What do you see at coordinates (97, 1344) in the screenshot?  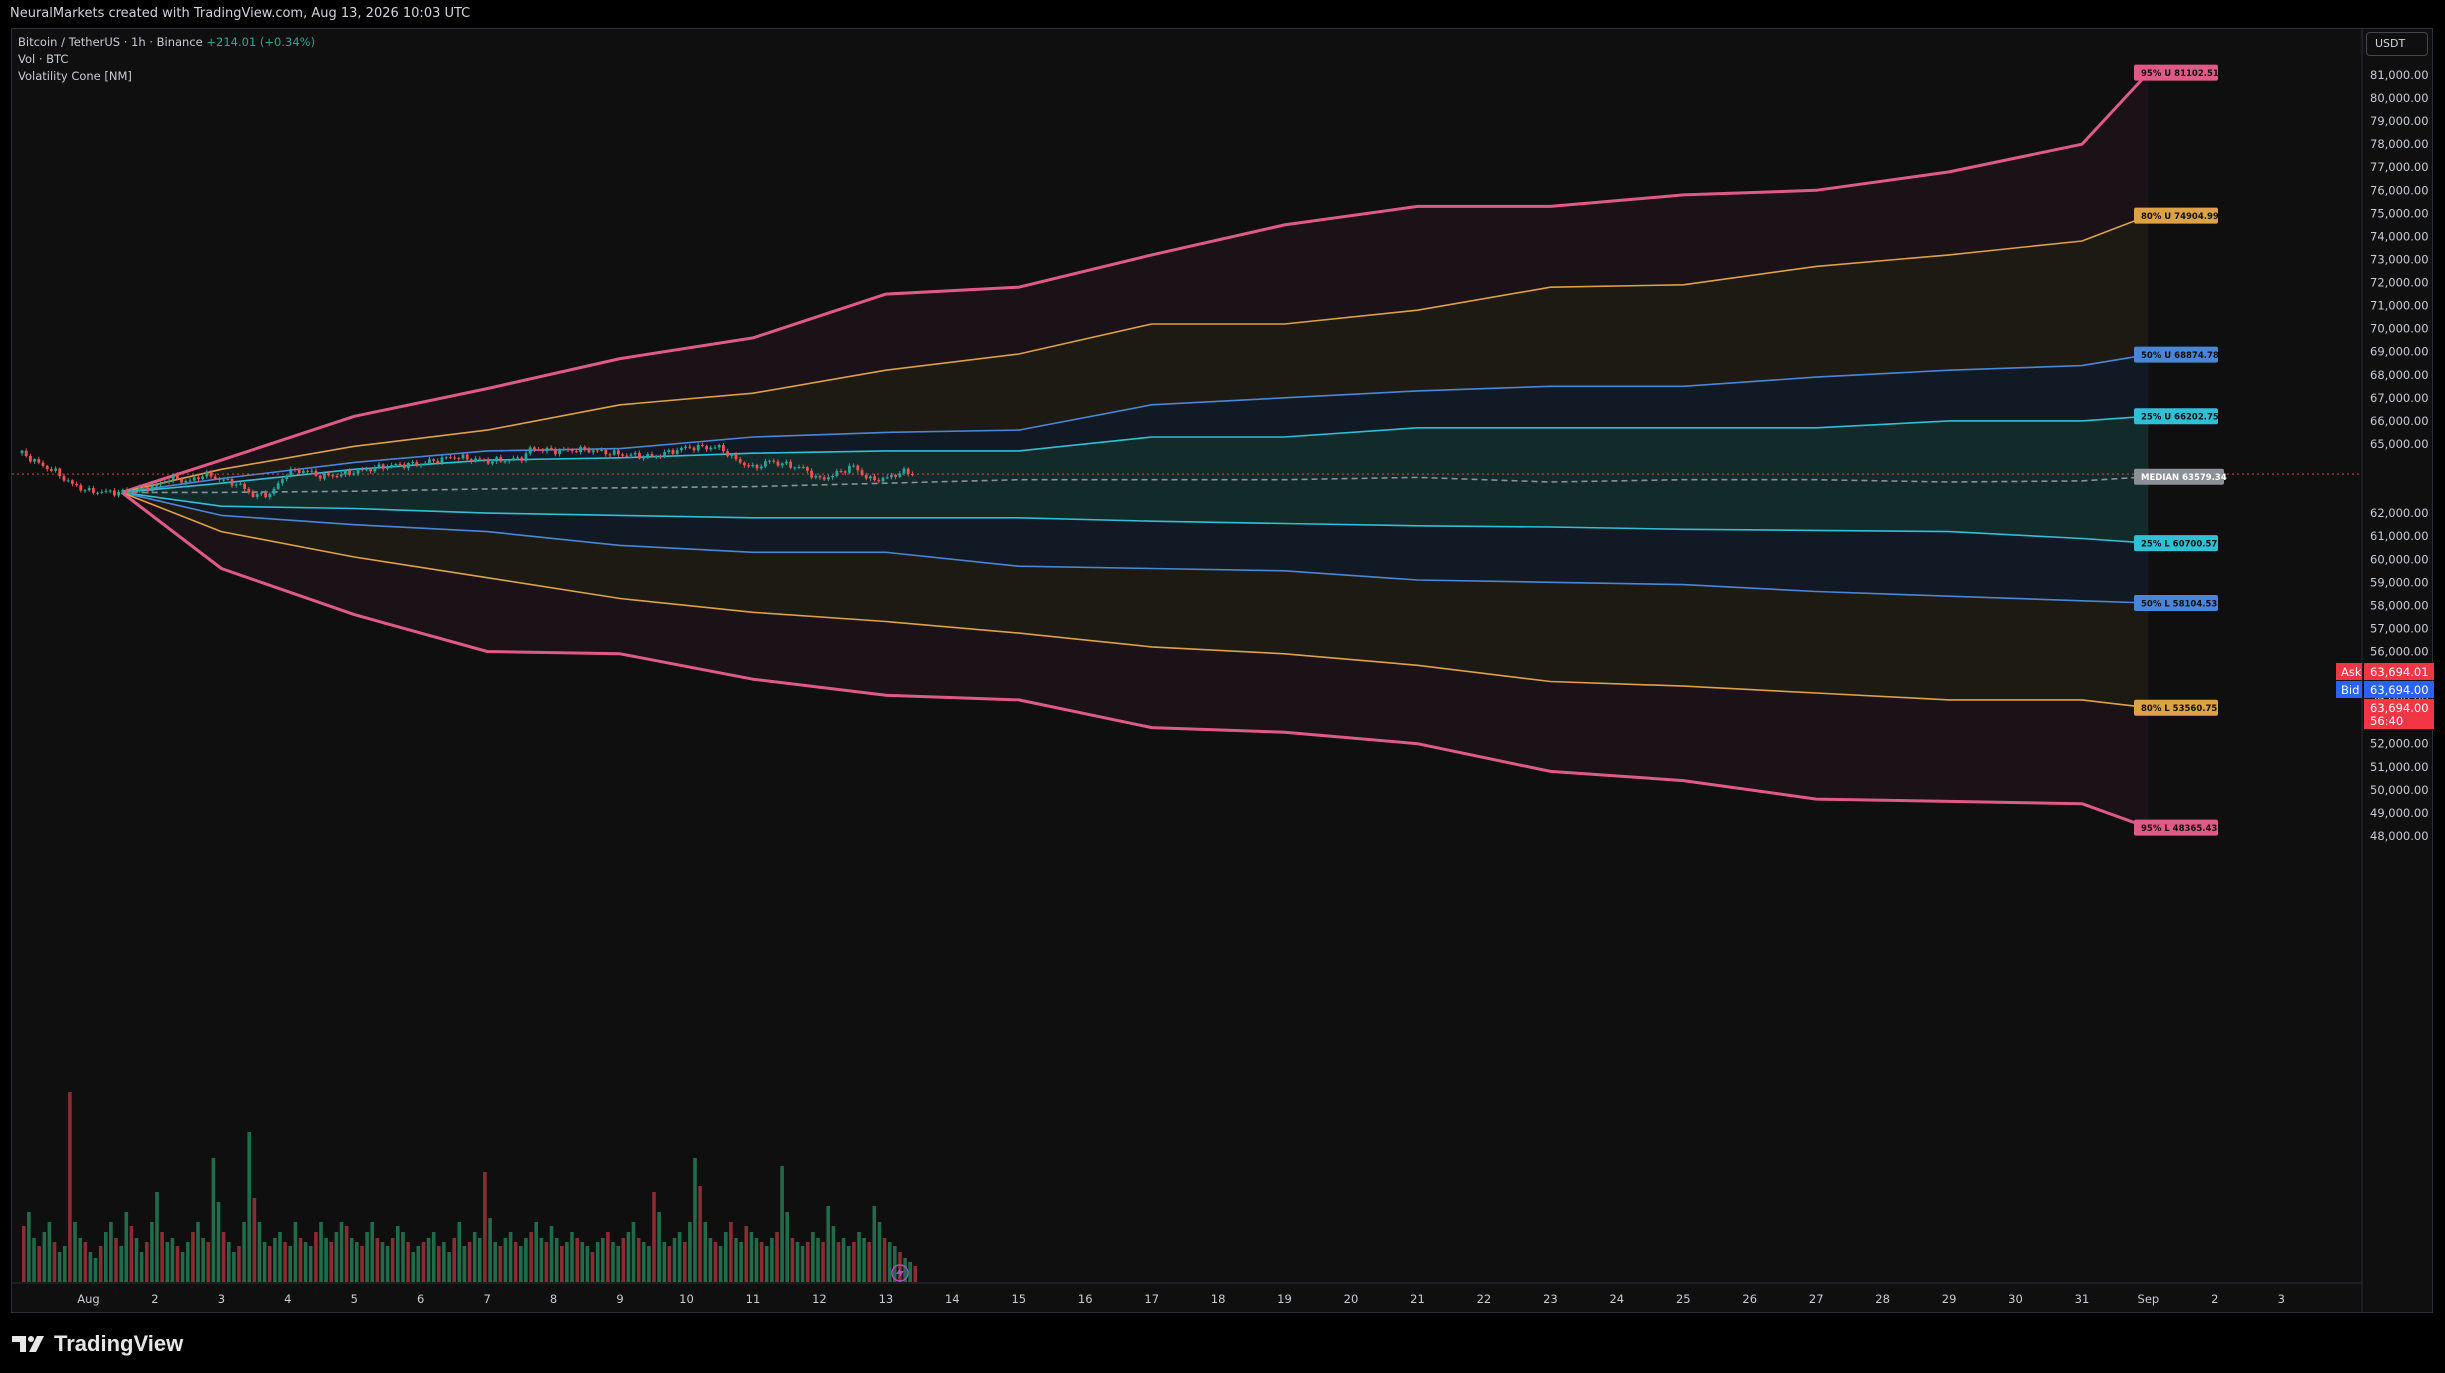 I see `tradingview-logo: TradingView` at bounding box center [97, 1344].